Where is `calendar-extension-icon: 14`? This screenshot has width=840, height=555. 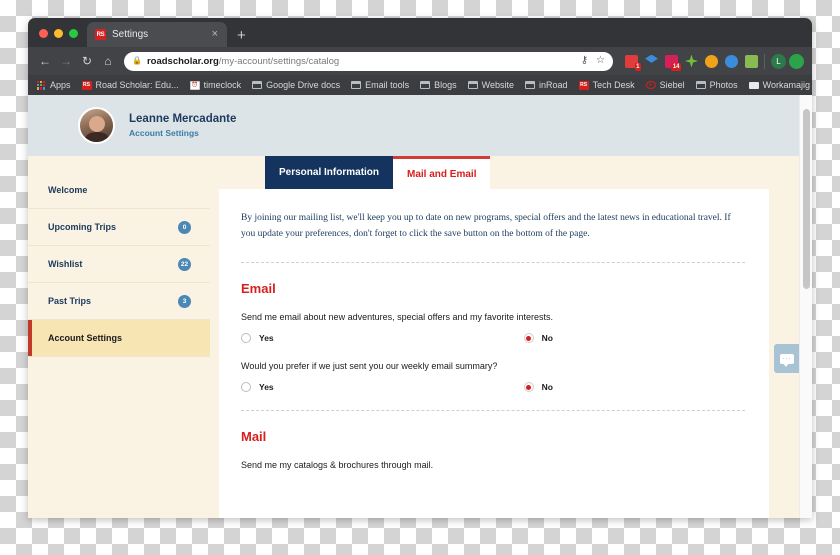
calendar-extension-icon: 14 is located at coordinates (673, 62).